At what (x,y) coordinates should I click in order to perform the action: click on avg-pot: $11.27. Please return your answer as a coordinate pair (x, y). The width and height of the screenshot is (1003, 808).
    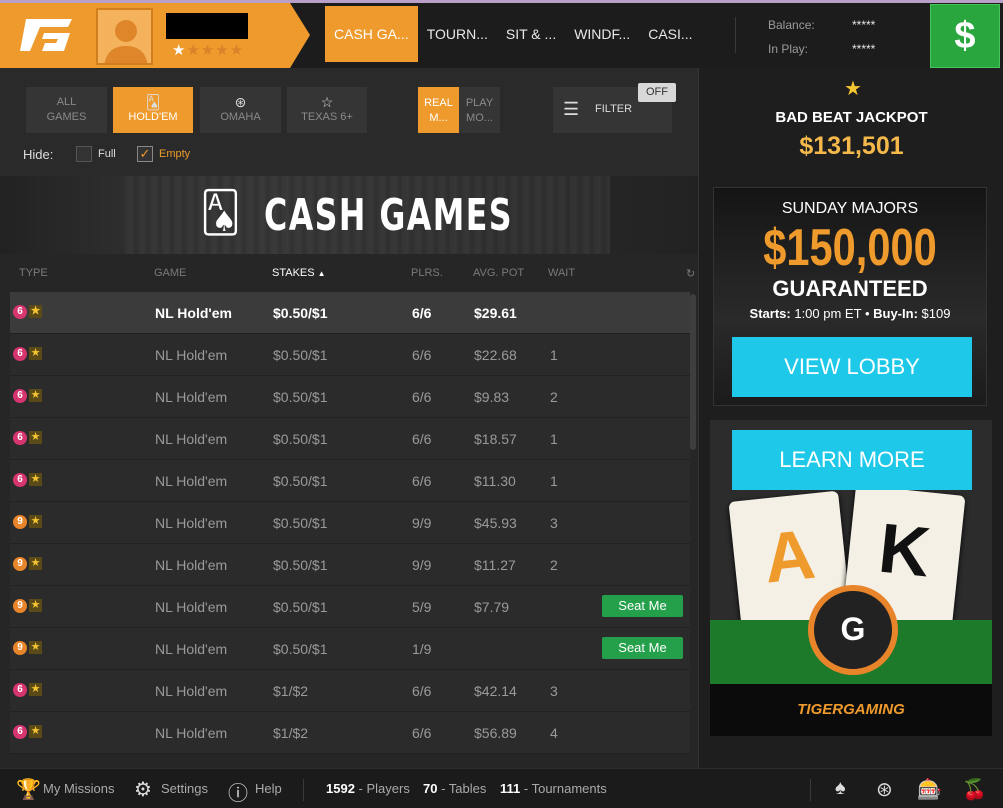
    Looking at the image, I should click on (495, 565).